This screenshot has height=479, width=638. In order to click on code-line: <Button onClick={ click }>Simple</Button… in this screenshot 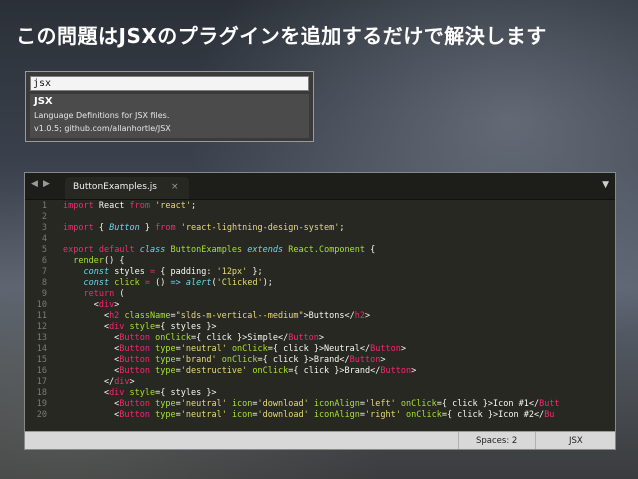, I will do `click(194, 338)`.